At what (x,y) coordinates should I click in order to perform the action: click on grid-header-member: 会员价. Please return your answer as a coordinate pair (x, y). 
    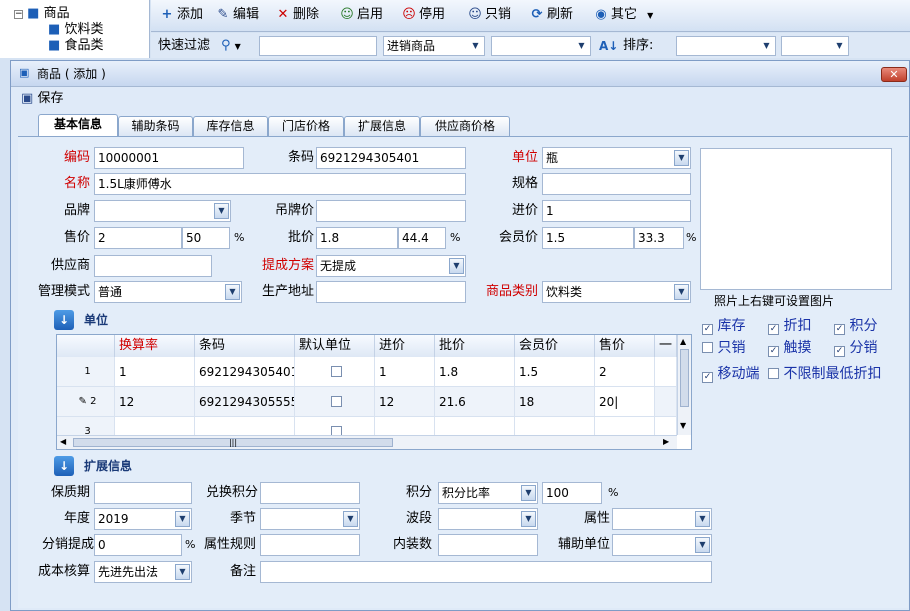
    Looking at the image, I should click on (555, 346).